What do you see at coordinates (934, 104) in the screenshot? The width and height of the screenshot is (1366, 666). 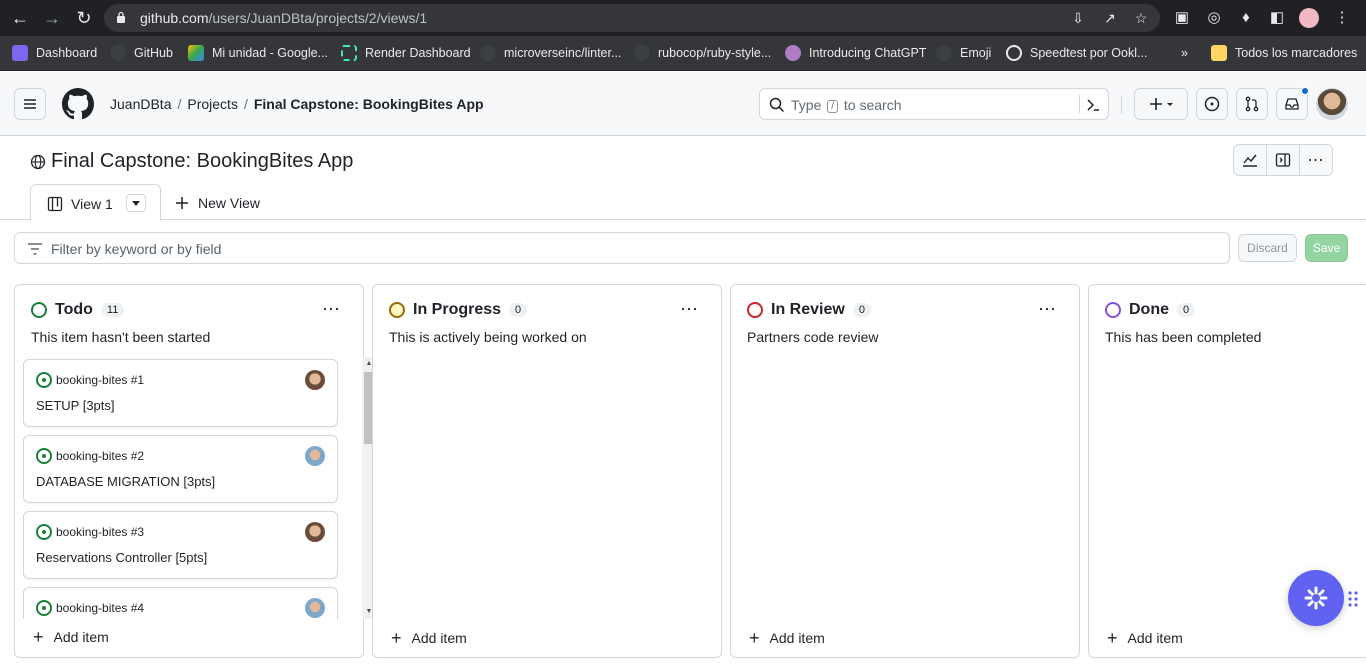 I see `search-input: Type / to search` at bounding box center [934, 104].